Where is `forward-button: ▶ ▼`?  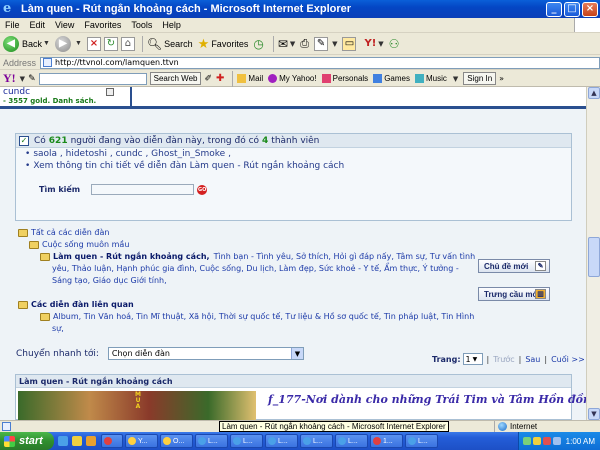 forward-button: ▶ ▼ is located at coordinates (68, 43).